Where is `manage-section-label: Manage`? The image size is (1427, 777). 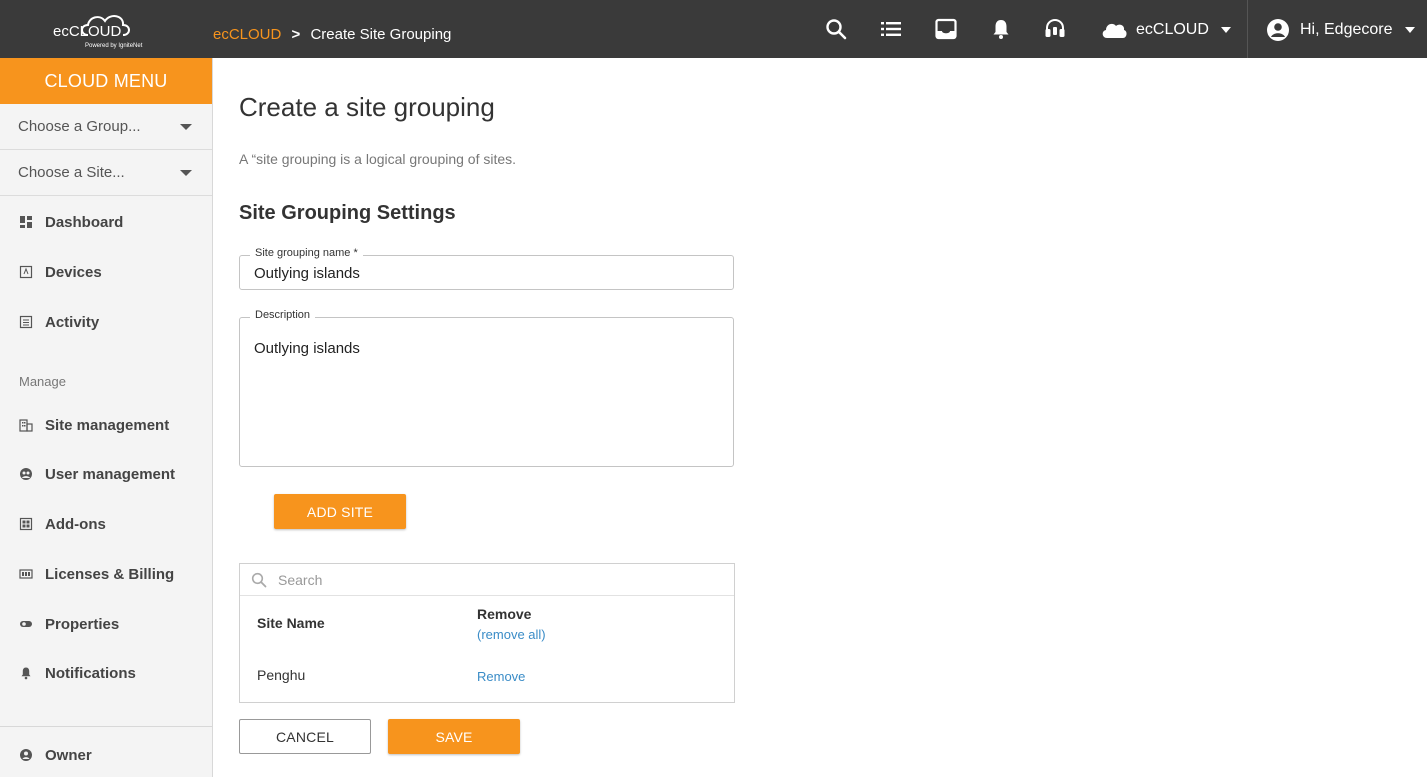
manage-section-label: Manage is located at coordinates (42, 381).